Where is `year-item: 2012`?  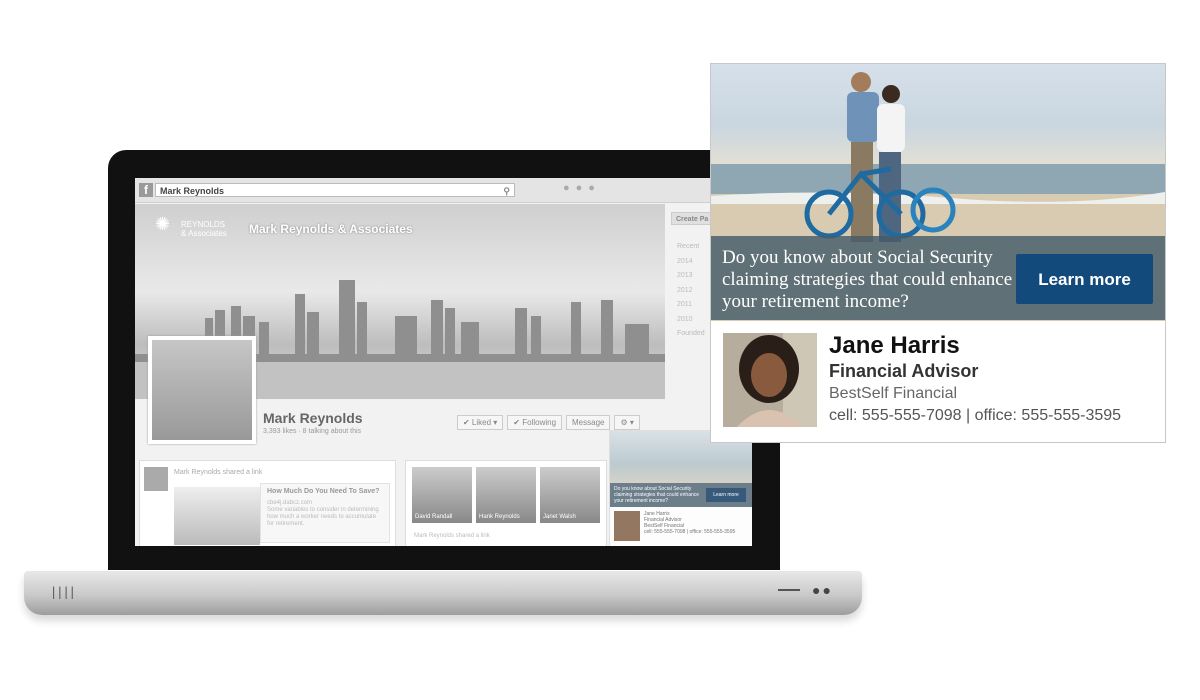
year-item: 2012 is located at coordinates (691, 291).